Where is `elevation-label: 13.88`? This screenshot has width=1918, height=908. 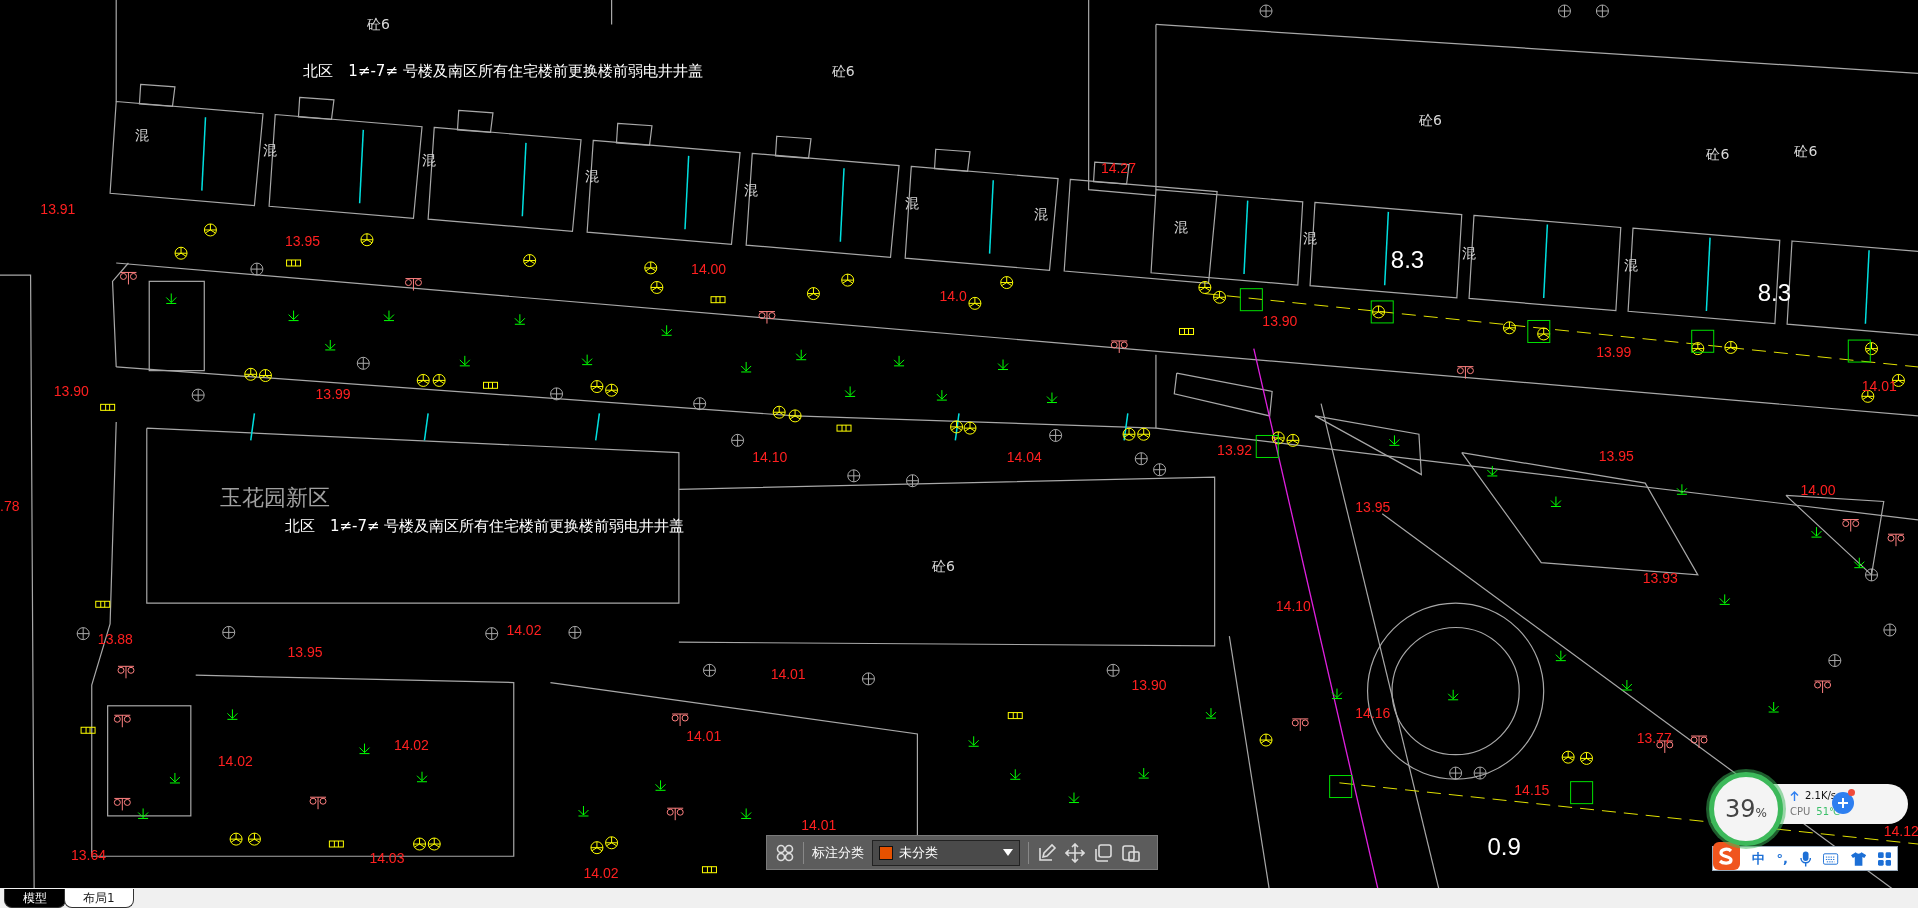
elevation-label: 13.88 is located at coordinates (115, 639).